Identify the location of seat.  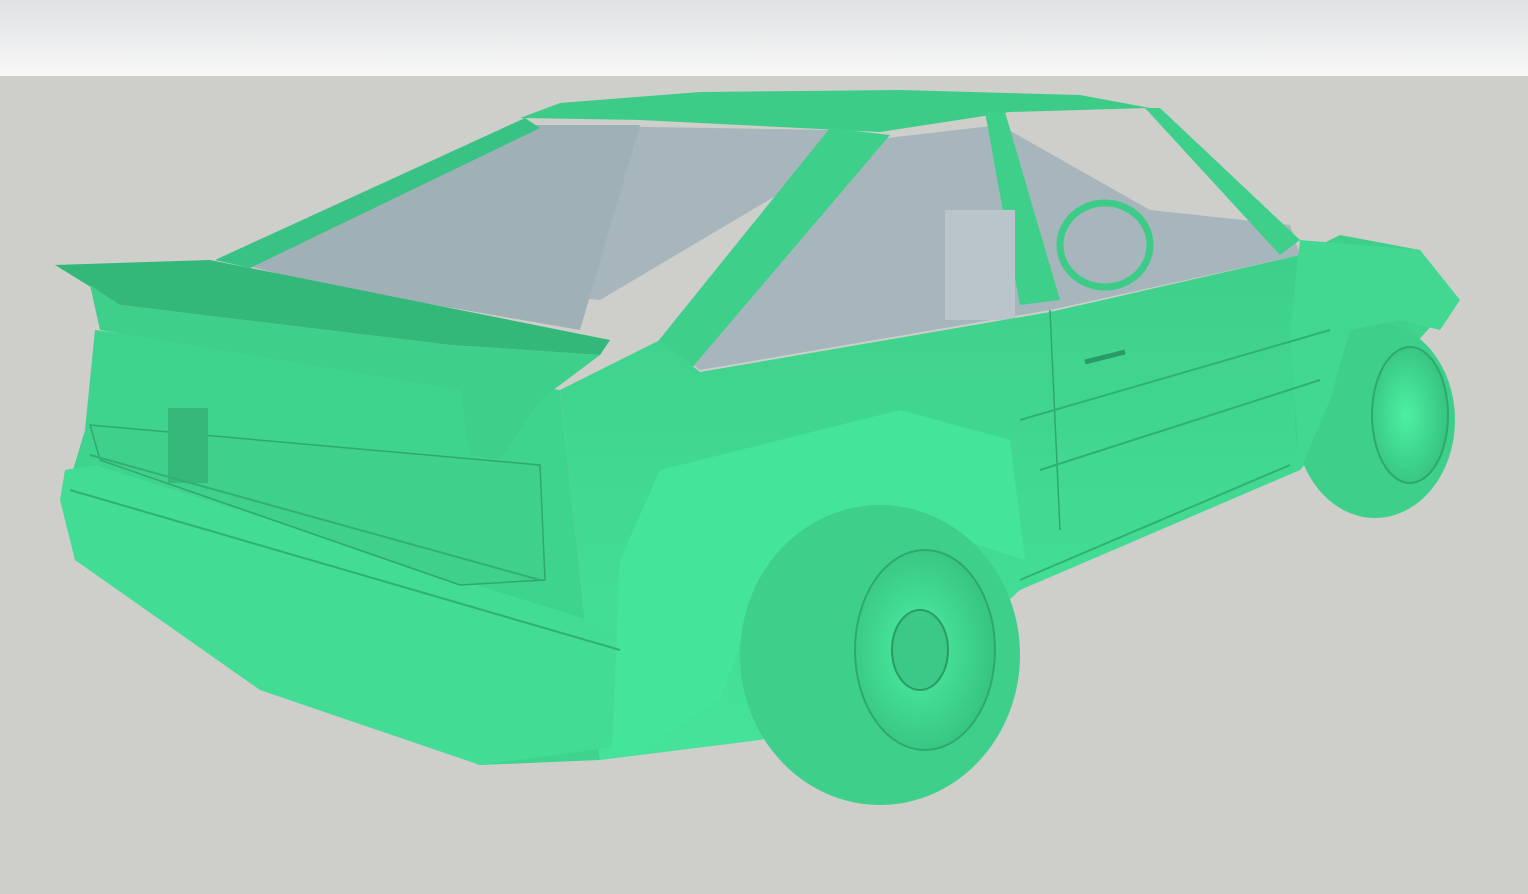
(980, 265).